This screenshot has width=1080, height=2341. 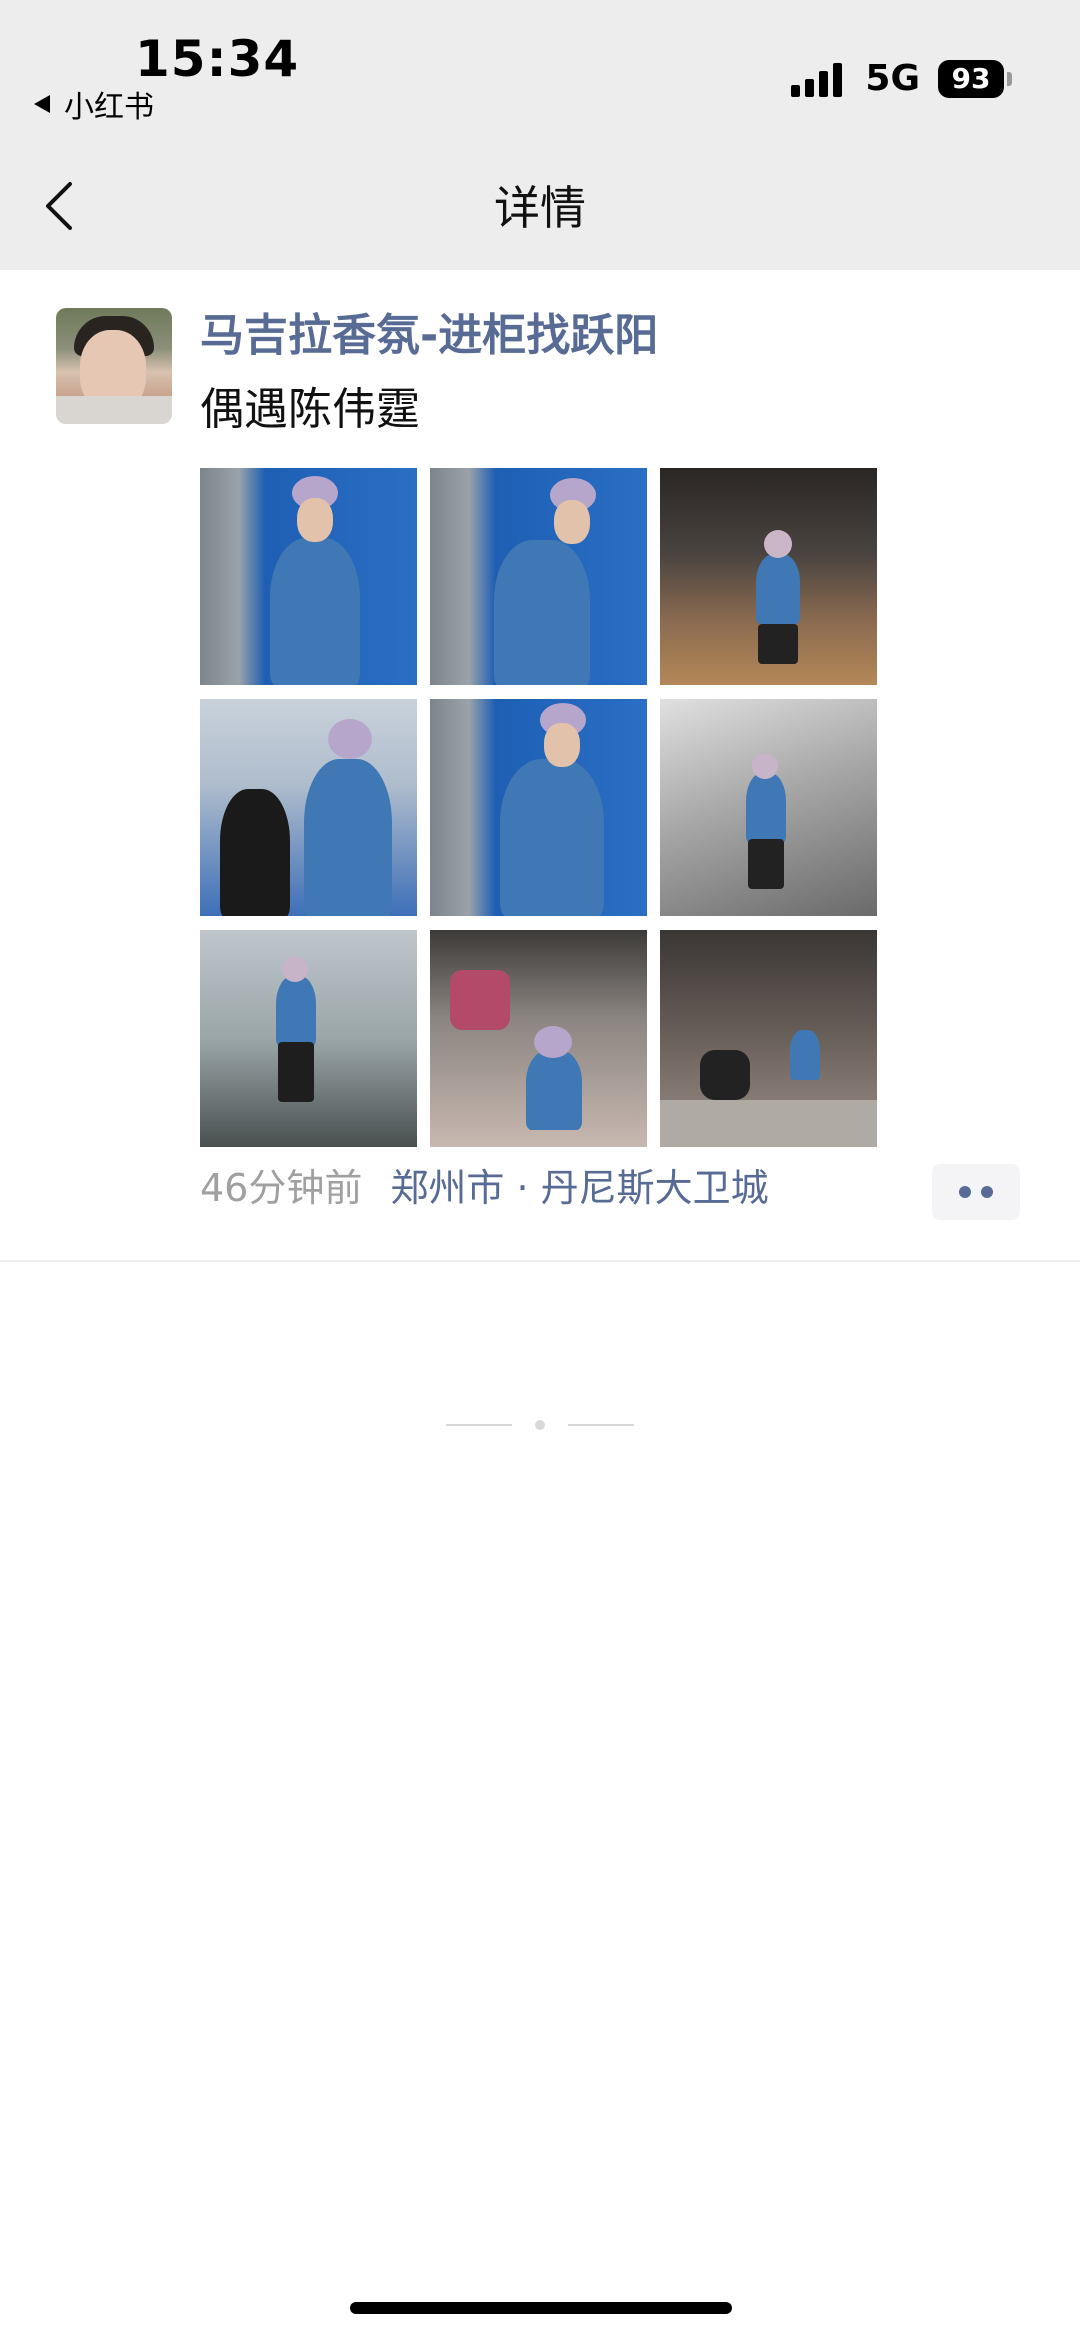 I want to click on battery-icon: 93, so click(x=971, y=78).